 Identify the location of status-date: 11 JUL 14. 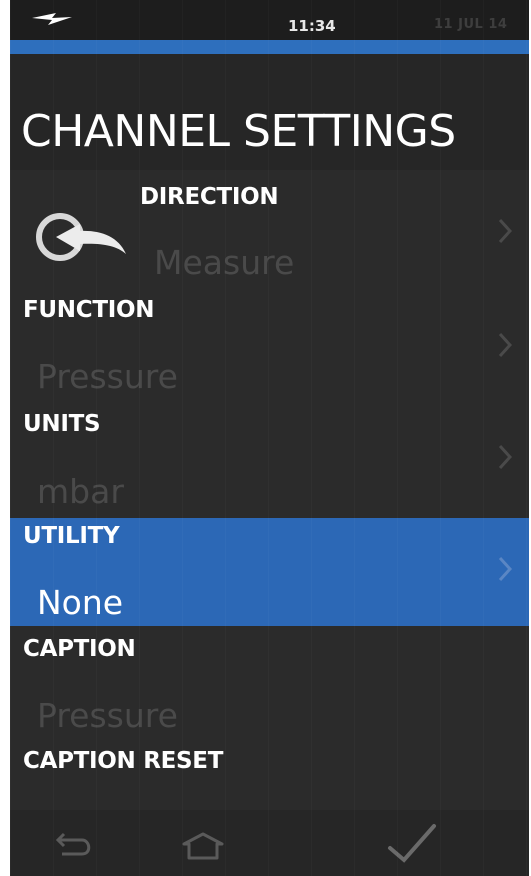
(471, 24).